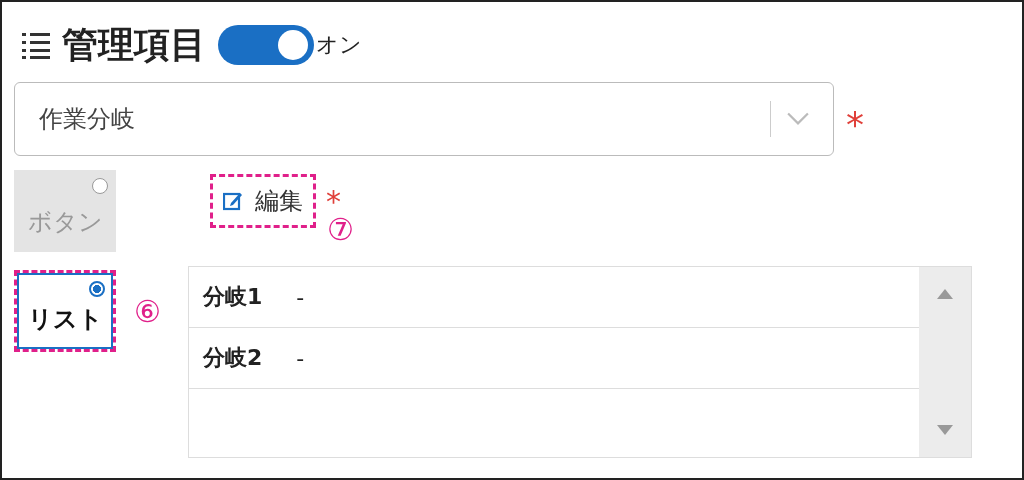  I want to click on branch-name: 分岐1, so click(233, 297).